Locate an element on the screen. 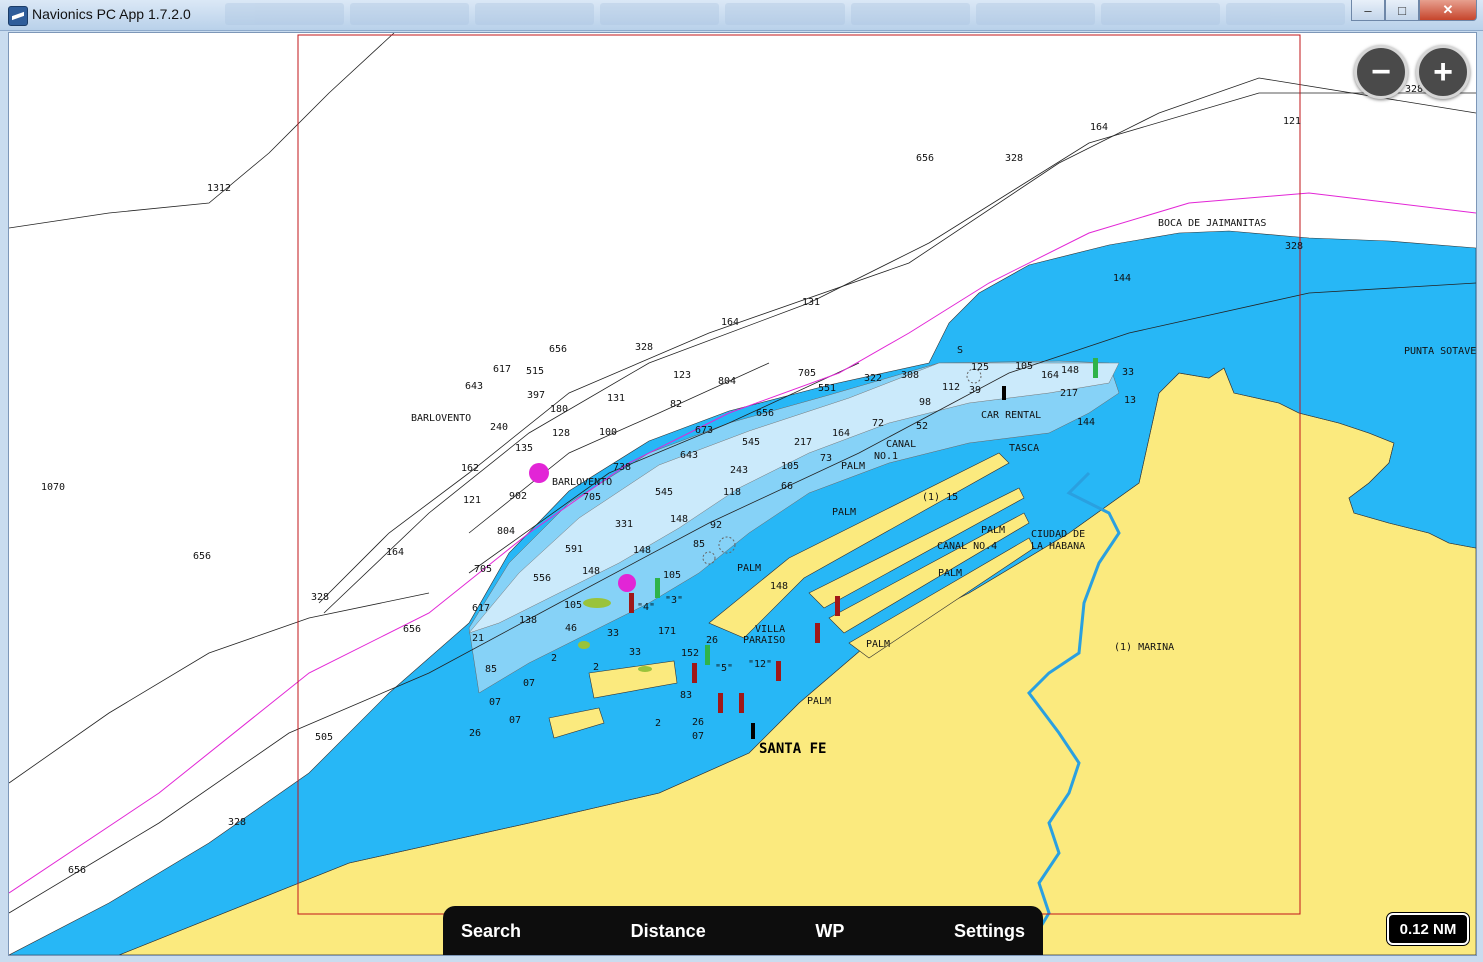  sounding: 144 is located at coordinates (1086, 422).